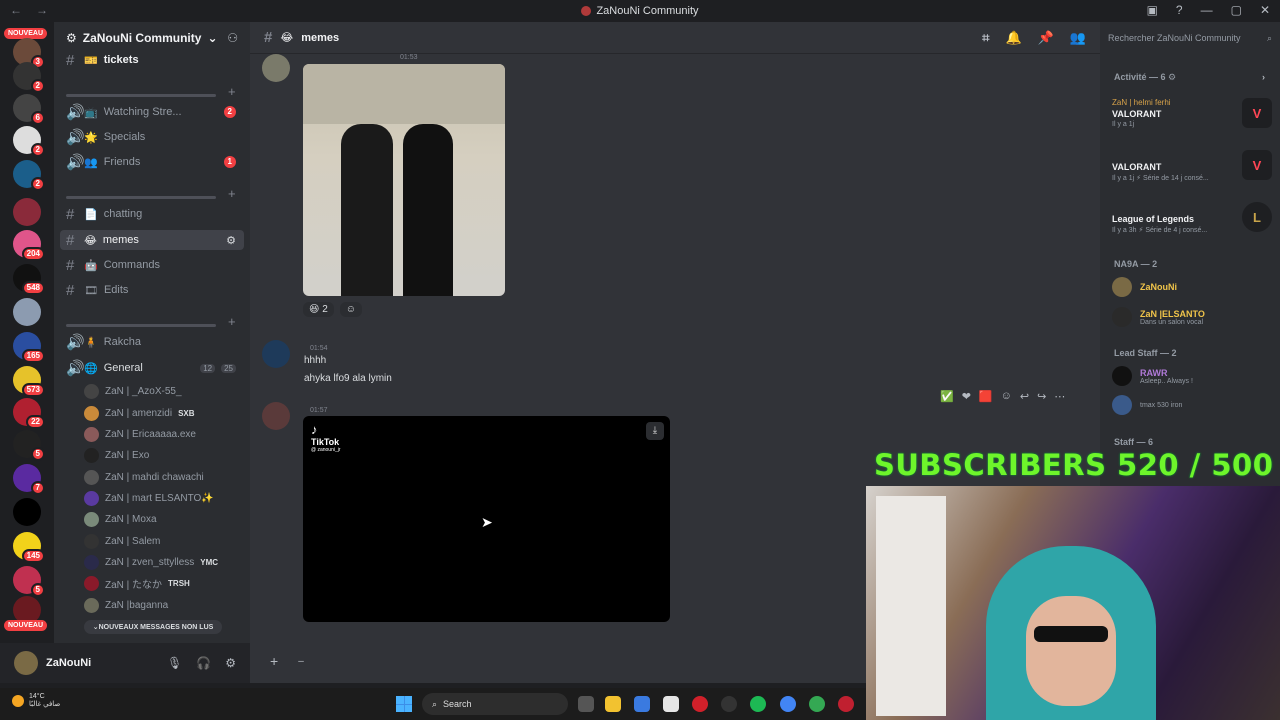  I want to click on file-explorer-icon, so click(613, 704).